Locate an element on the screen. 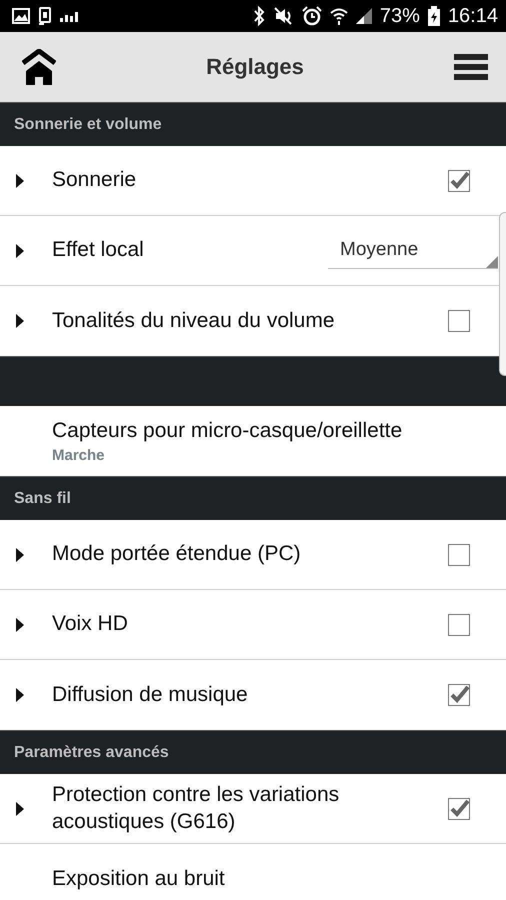 Image resolution: width=506 pixels, height=900 pixels. battery-percent: 73% is located at coordinates (400, 16).